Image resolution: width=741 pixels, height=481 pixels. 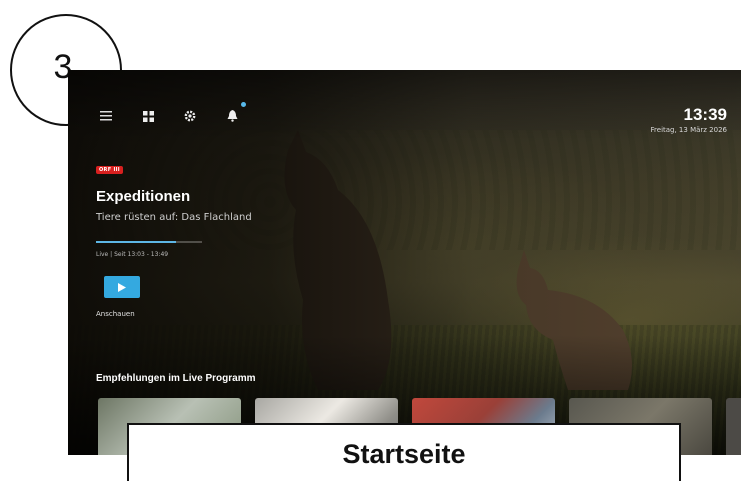 I want to click on grid-icon, so click(x=148, y=116).